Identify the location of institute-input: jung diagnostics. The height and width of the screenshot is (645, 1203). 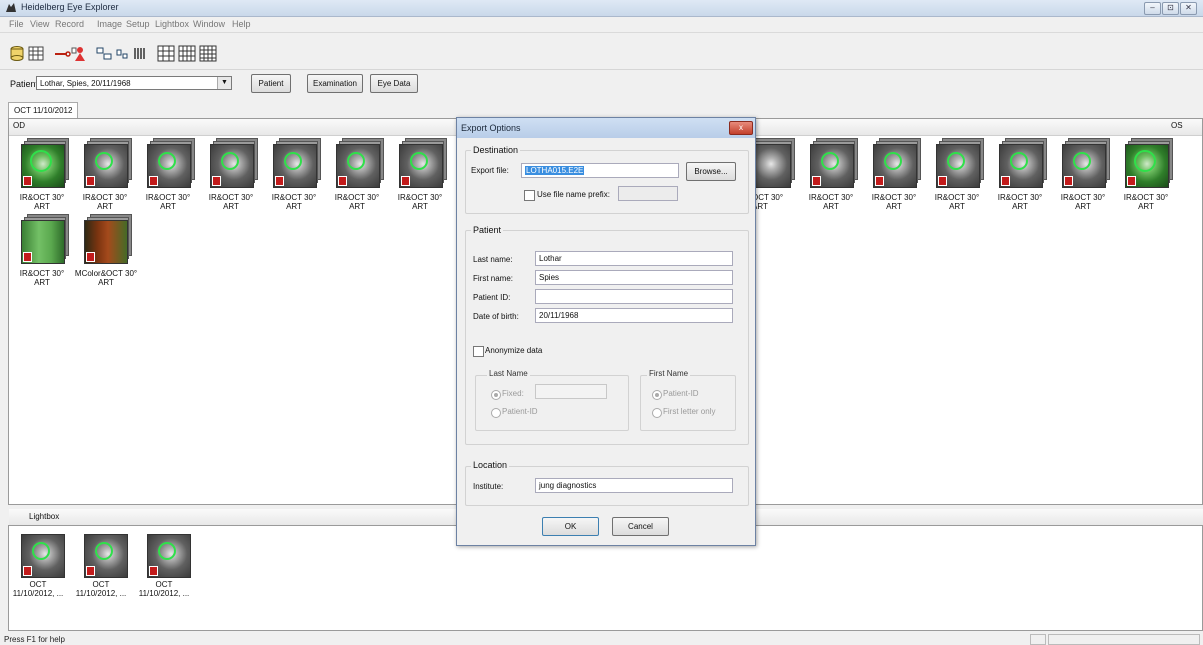
(634, 485).